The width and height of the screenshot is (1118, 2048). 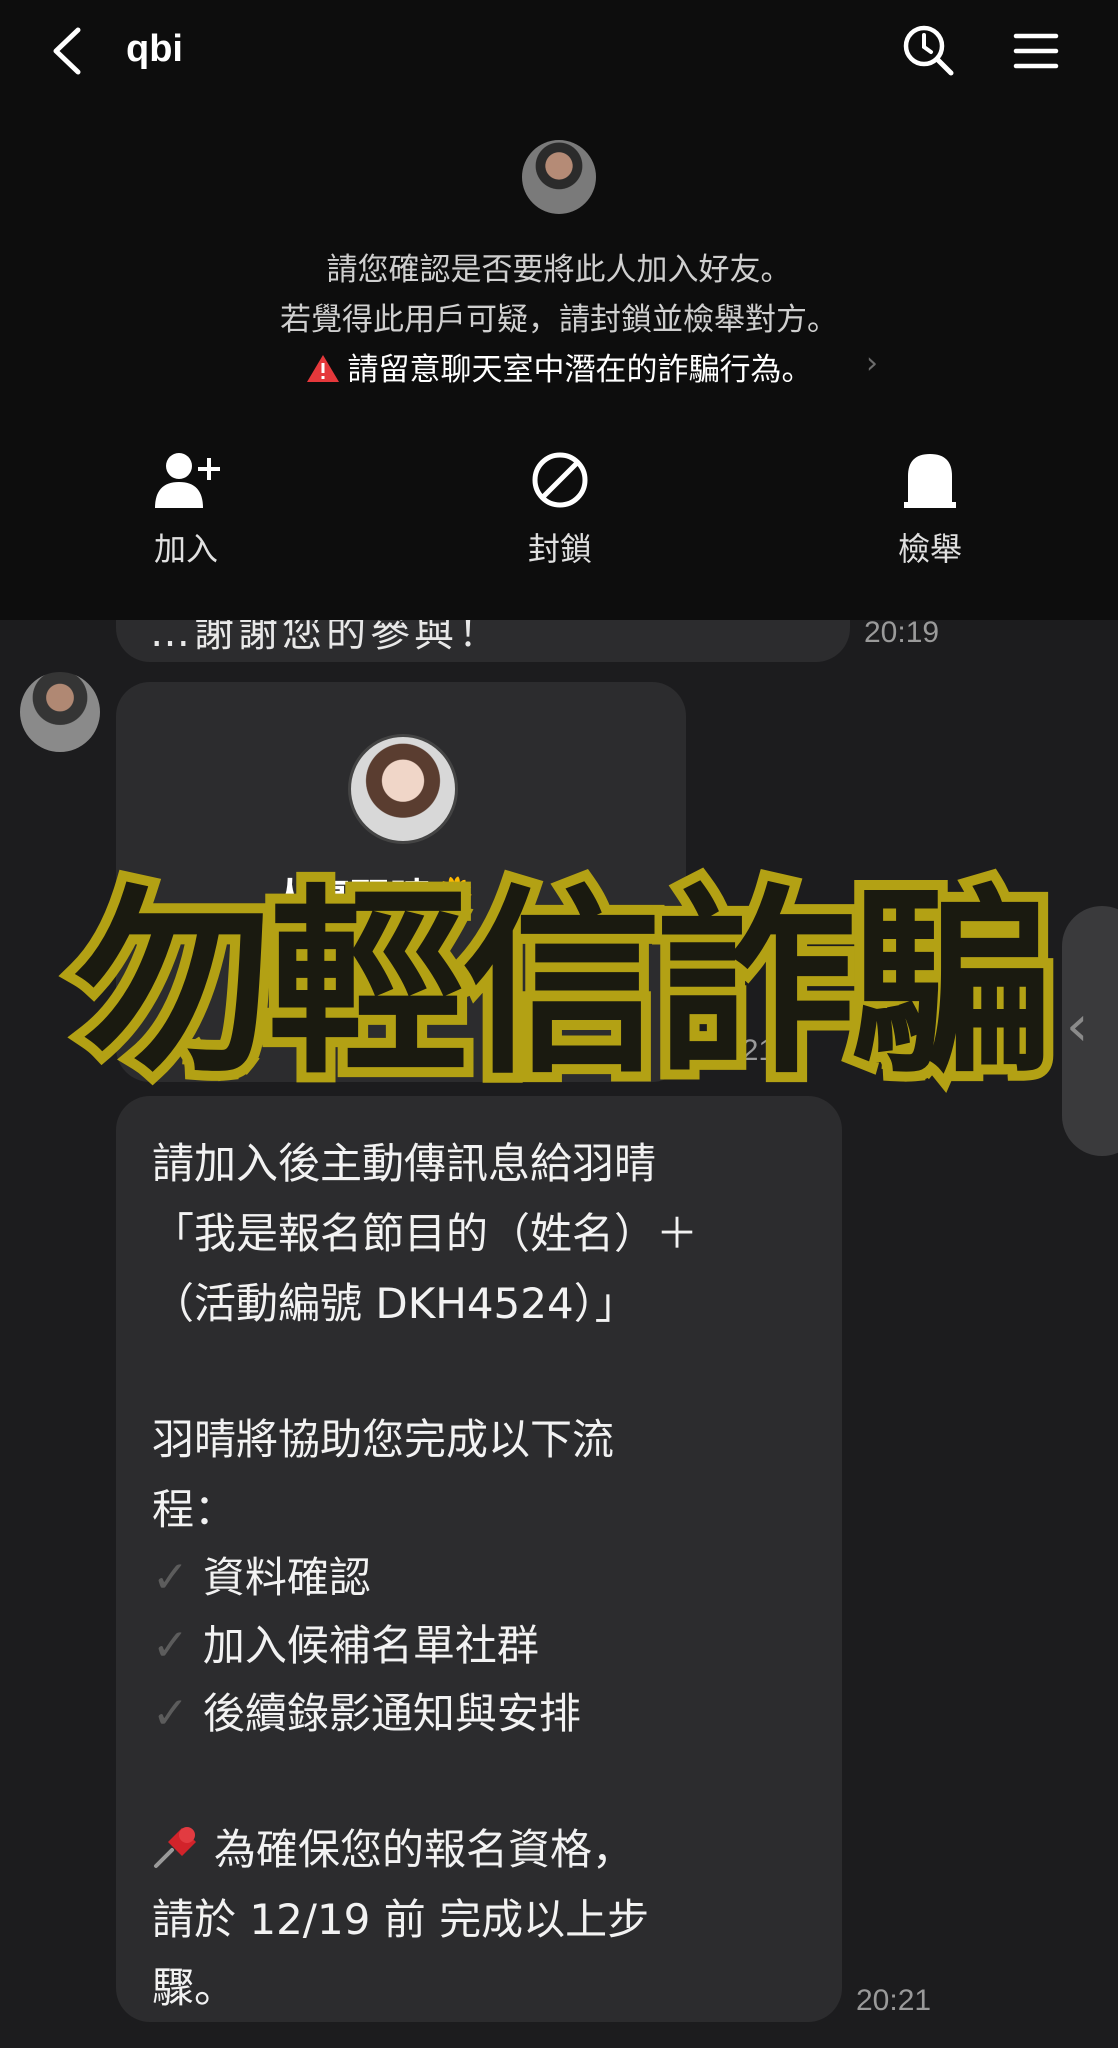 I want to click on menu-button, so click(x=1036, y=51).